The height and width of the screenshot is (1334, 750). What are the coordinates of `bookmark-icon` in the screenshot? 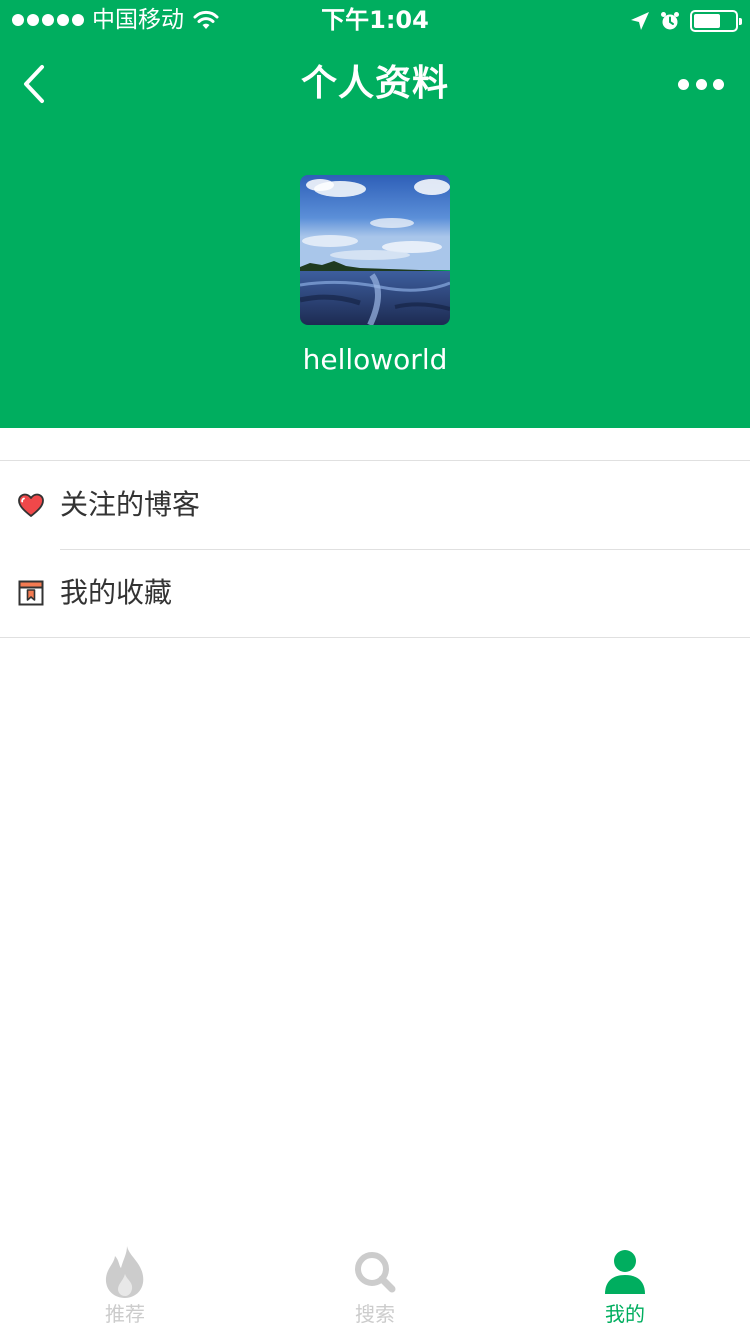 It's located at (31, 593).